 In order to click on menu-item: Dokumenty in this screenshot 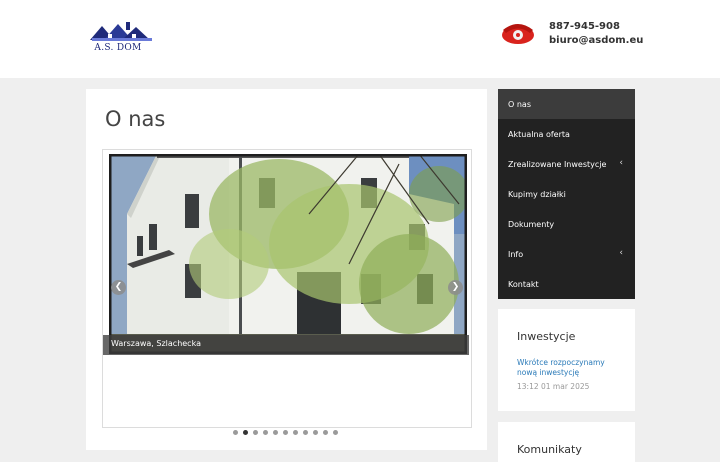, I will do `click(566, 224)`.